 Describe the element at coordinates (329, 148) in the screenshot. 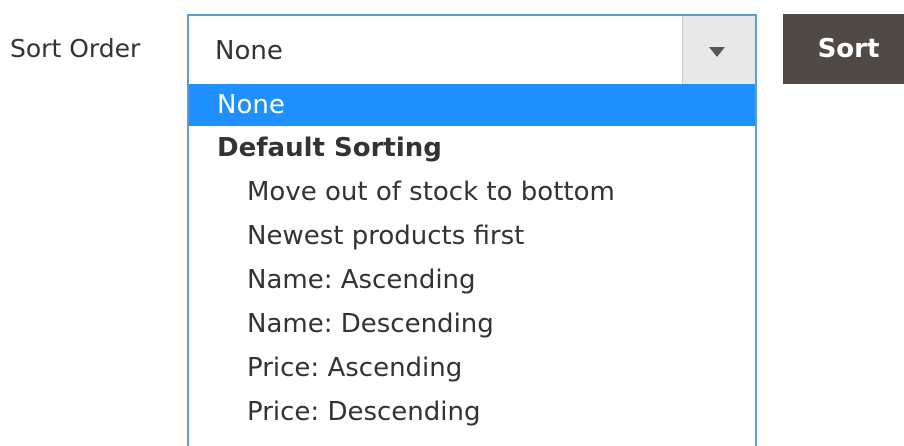

I see `optgroup-default-sorting: Default Sorting` at that location.